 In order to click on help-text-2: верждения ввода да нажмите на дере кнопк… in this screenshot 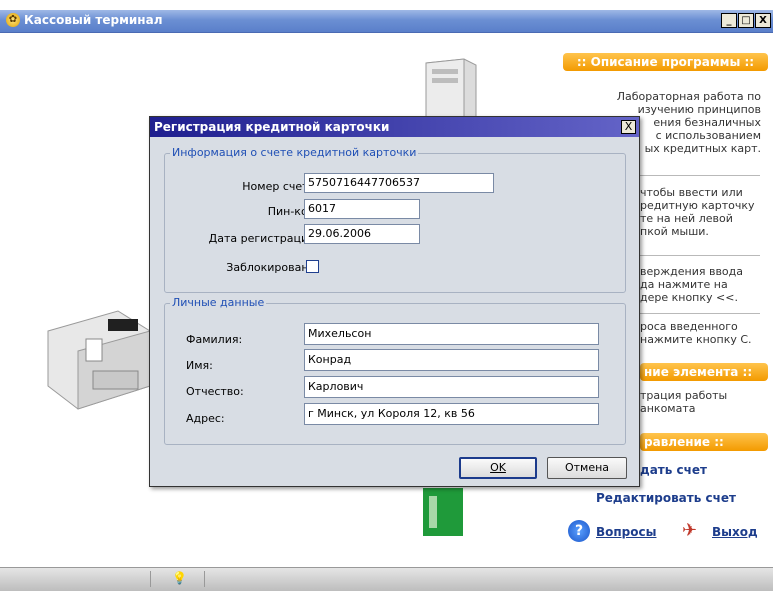, I will do `click(692, 284)`.